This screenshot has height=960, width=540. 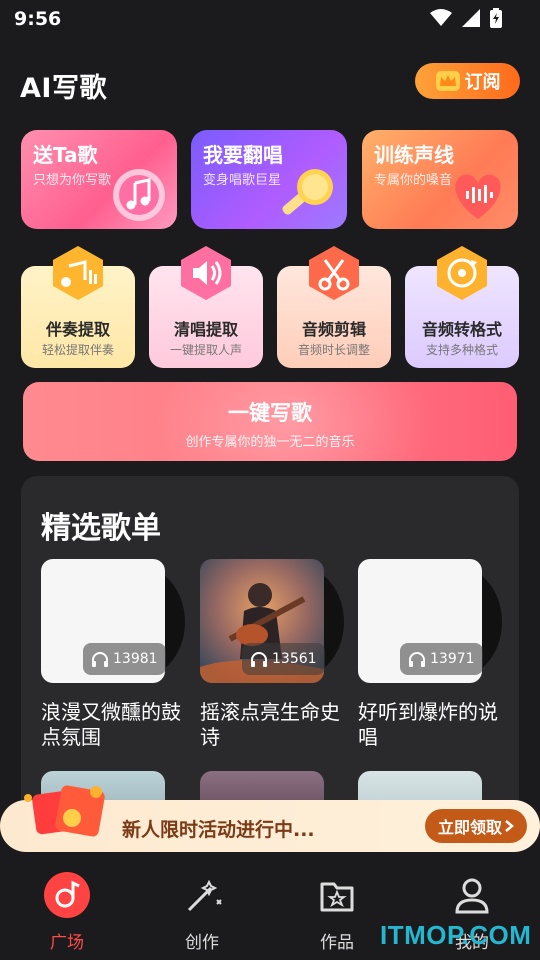 I want to click on section-title: 精选歌单, so click(x=101, y=528).